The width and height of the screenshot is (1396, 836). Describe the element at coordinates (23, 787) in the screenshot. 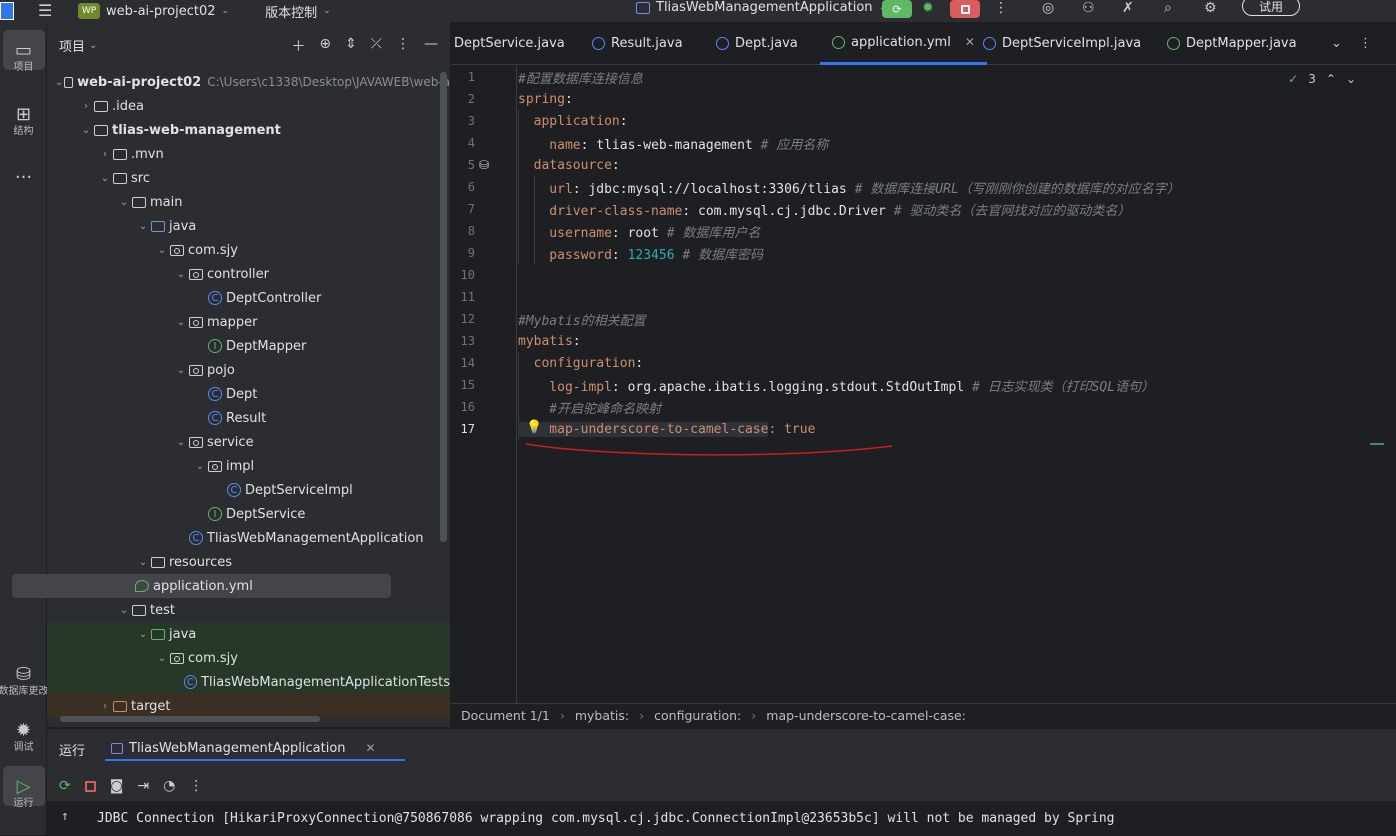

I see `tool-run: ▷ 运行` at that location.